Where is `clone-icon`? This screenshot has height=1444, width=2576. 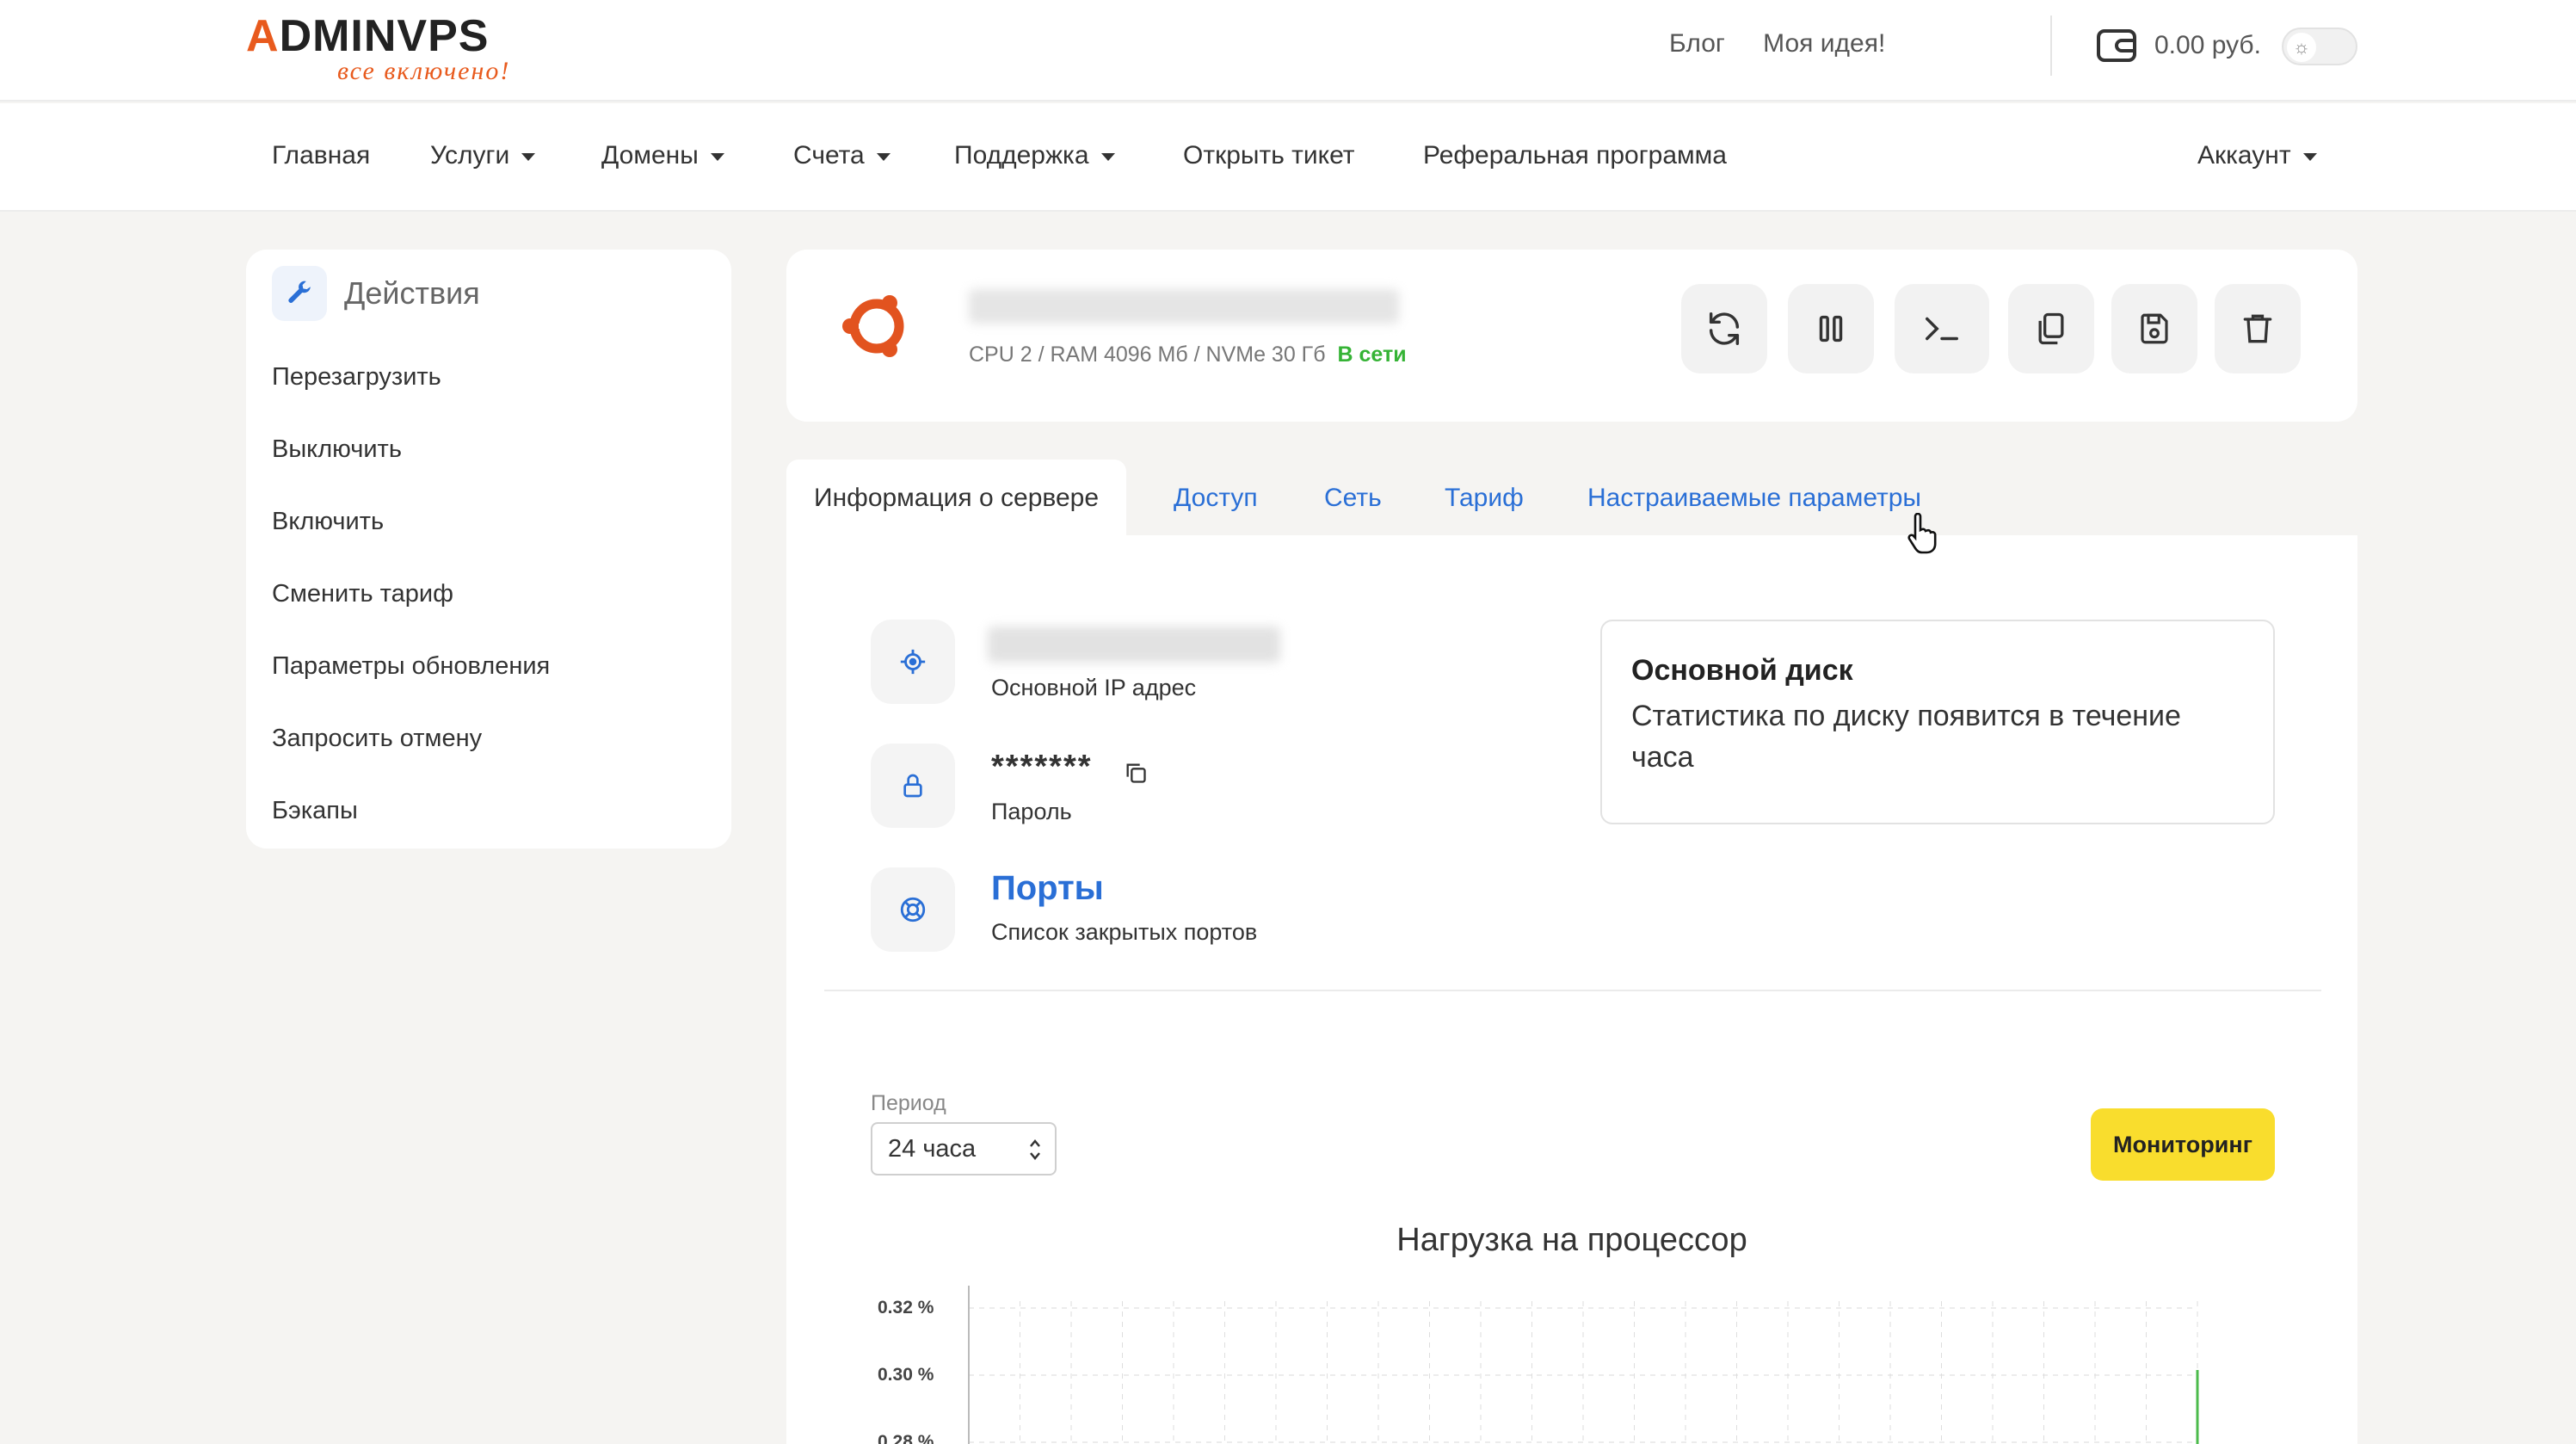
clone-icon is located at coordinates (2051, 328).